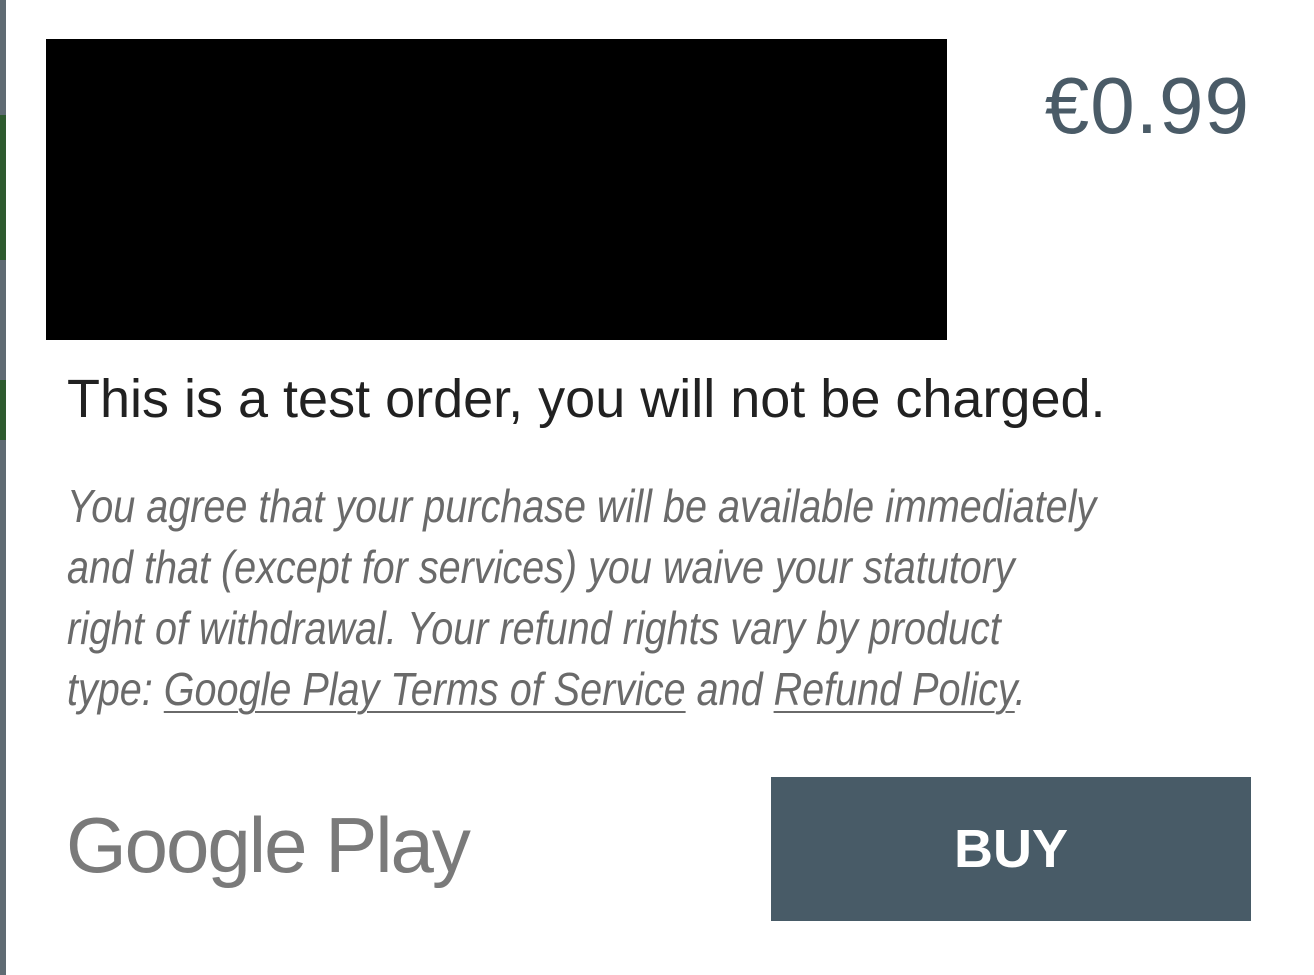 Image resolution: width=1314 pixels, height=975 pixels. What do you see at coordinates (1020, 689) in the screenshot?
I see `legal-period: .` at bounding box center [1020, 689].